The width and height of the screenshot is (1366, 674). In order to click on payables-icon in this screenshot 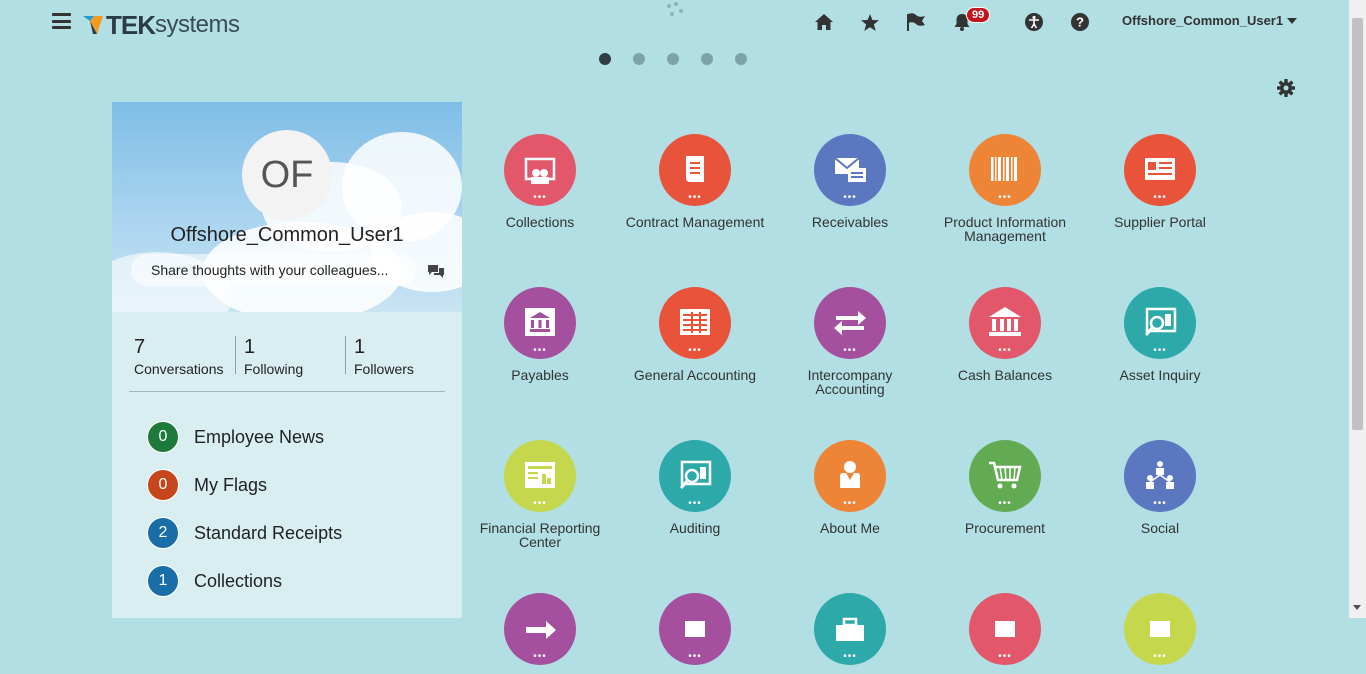, I will do `click(540, 322)`.